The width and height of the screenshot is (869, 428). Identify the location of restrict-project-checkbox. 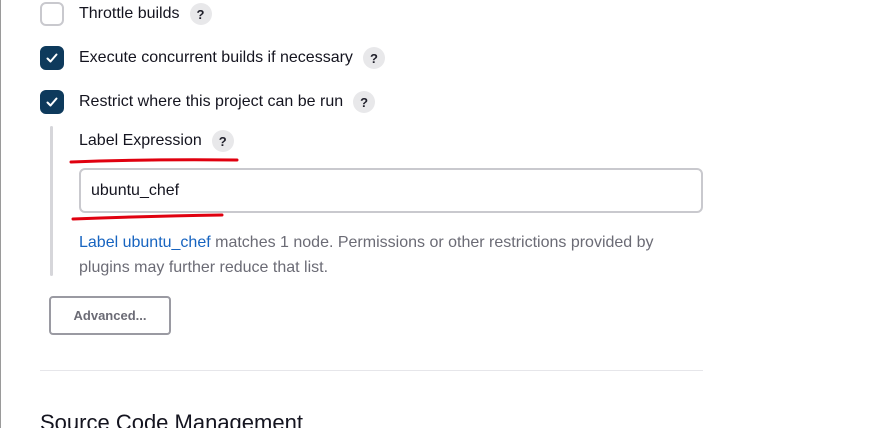
(52, 102).